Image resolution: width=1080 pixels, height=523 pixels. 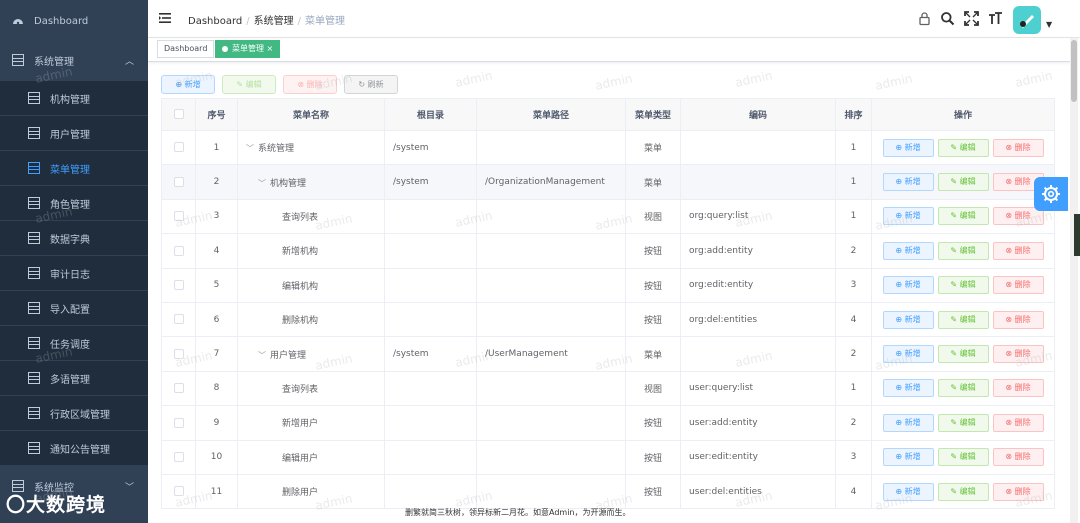 What do you see at coordinates (186, 49) in the screenshot?
I see `tag-dashboard: Dashboard` at bounding box center [186, 49].